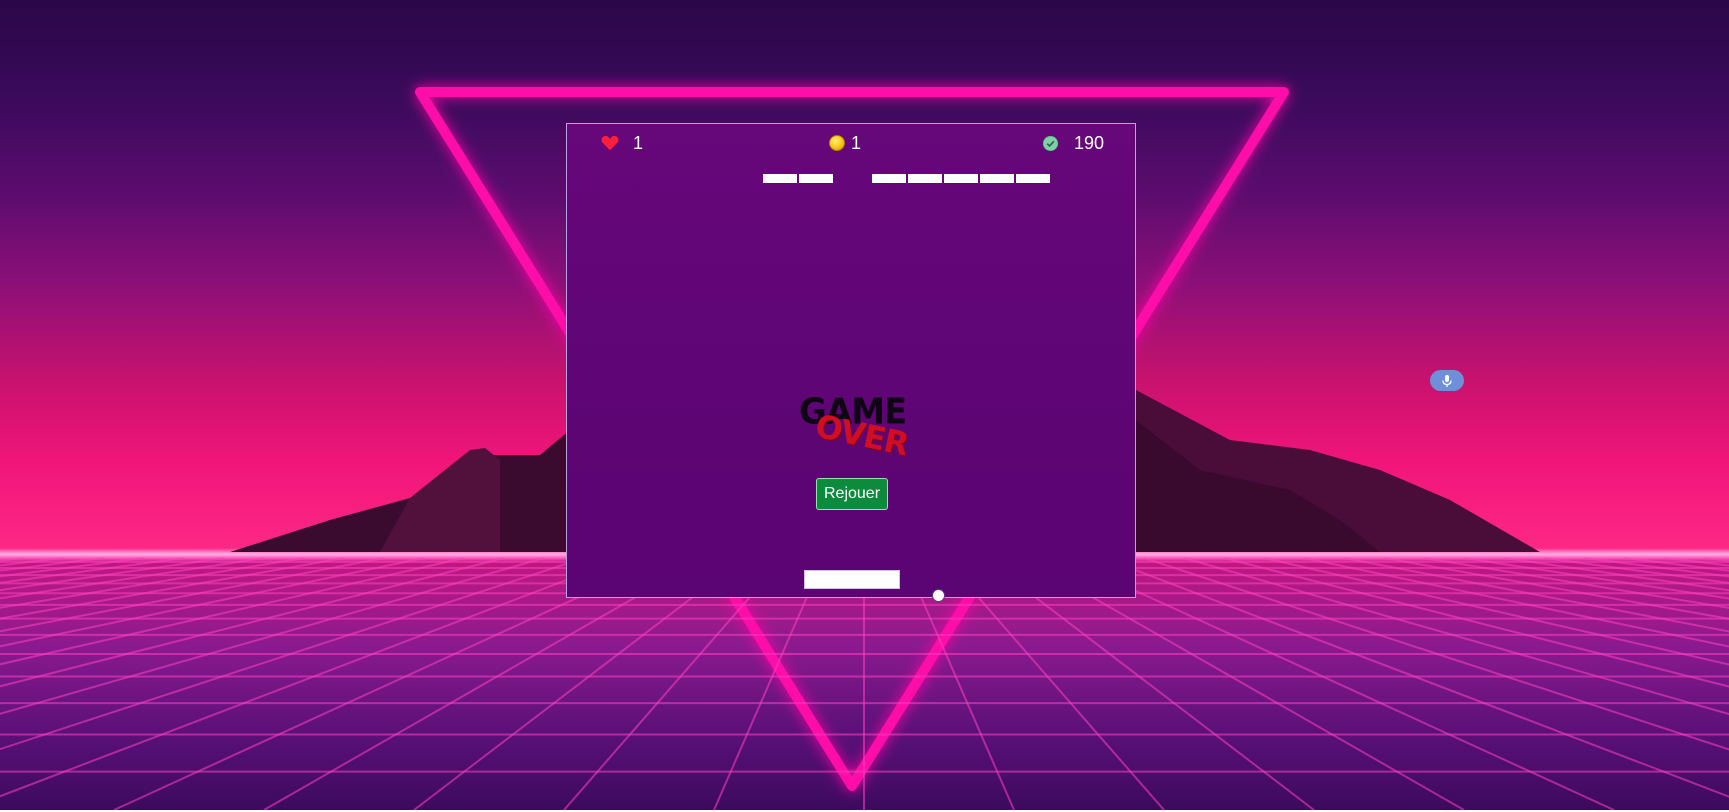 This screenshot has height=812, width=1729. I want to click on microphone-button, so click(1447, 380).